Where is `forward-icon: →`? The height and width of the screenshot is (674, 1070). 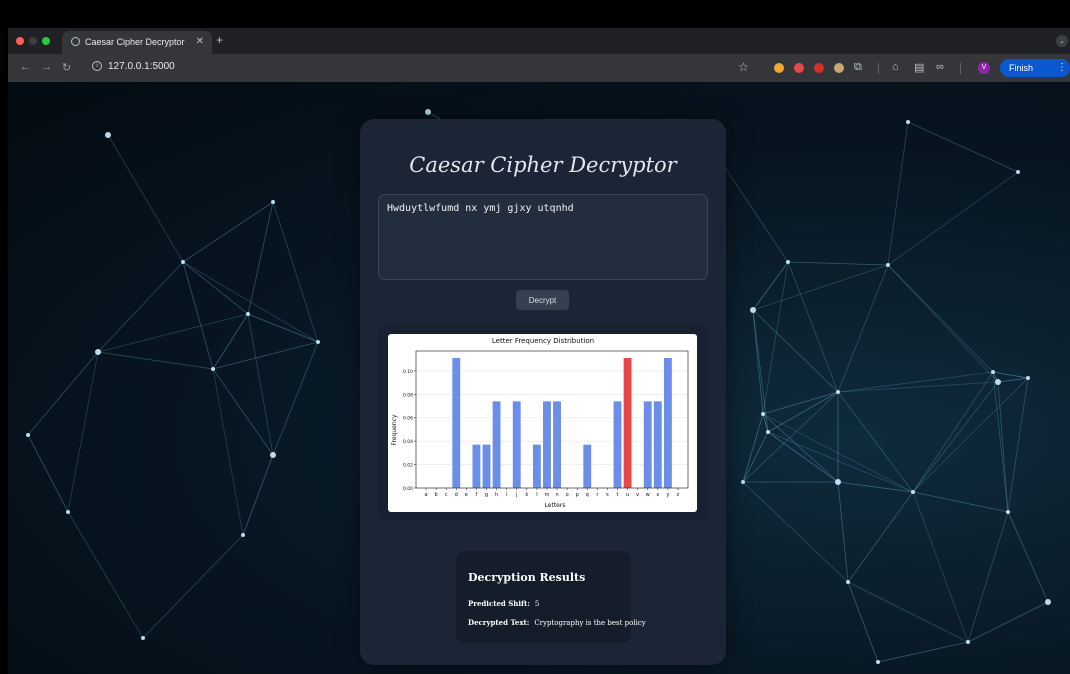
forward-icon: → is located at coordinates (46, 67).